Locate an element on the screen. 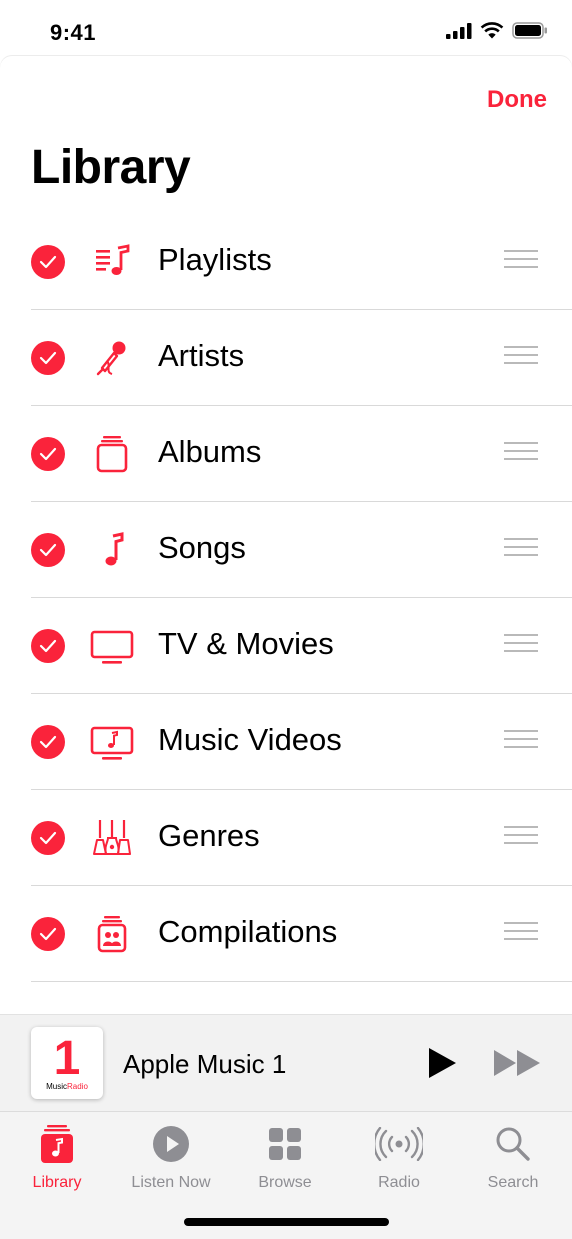  list-item-playlists: Playlists is located at coordinates (286, 262).